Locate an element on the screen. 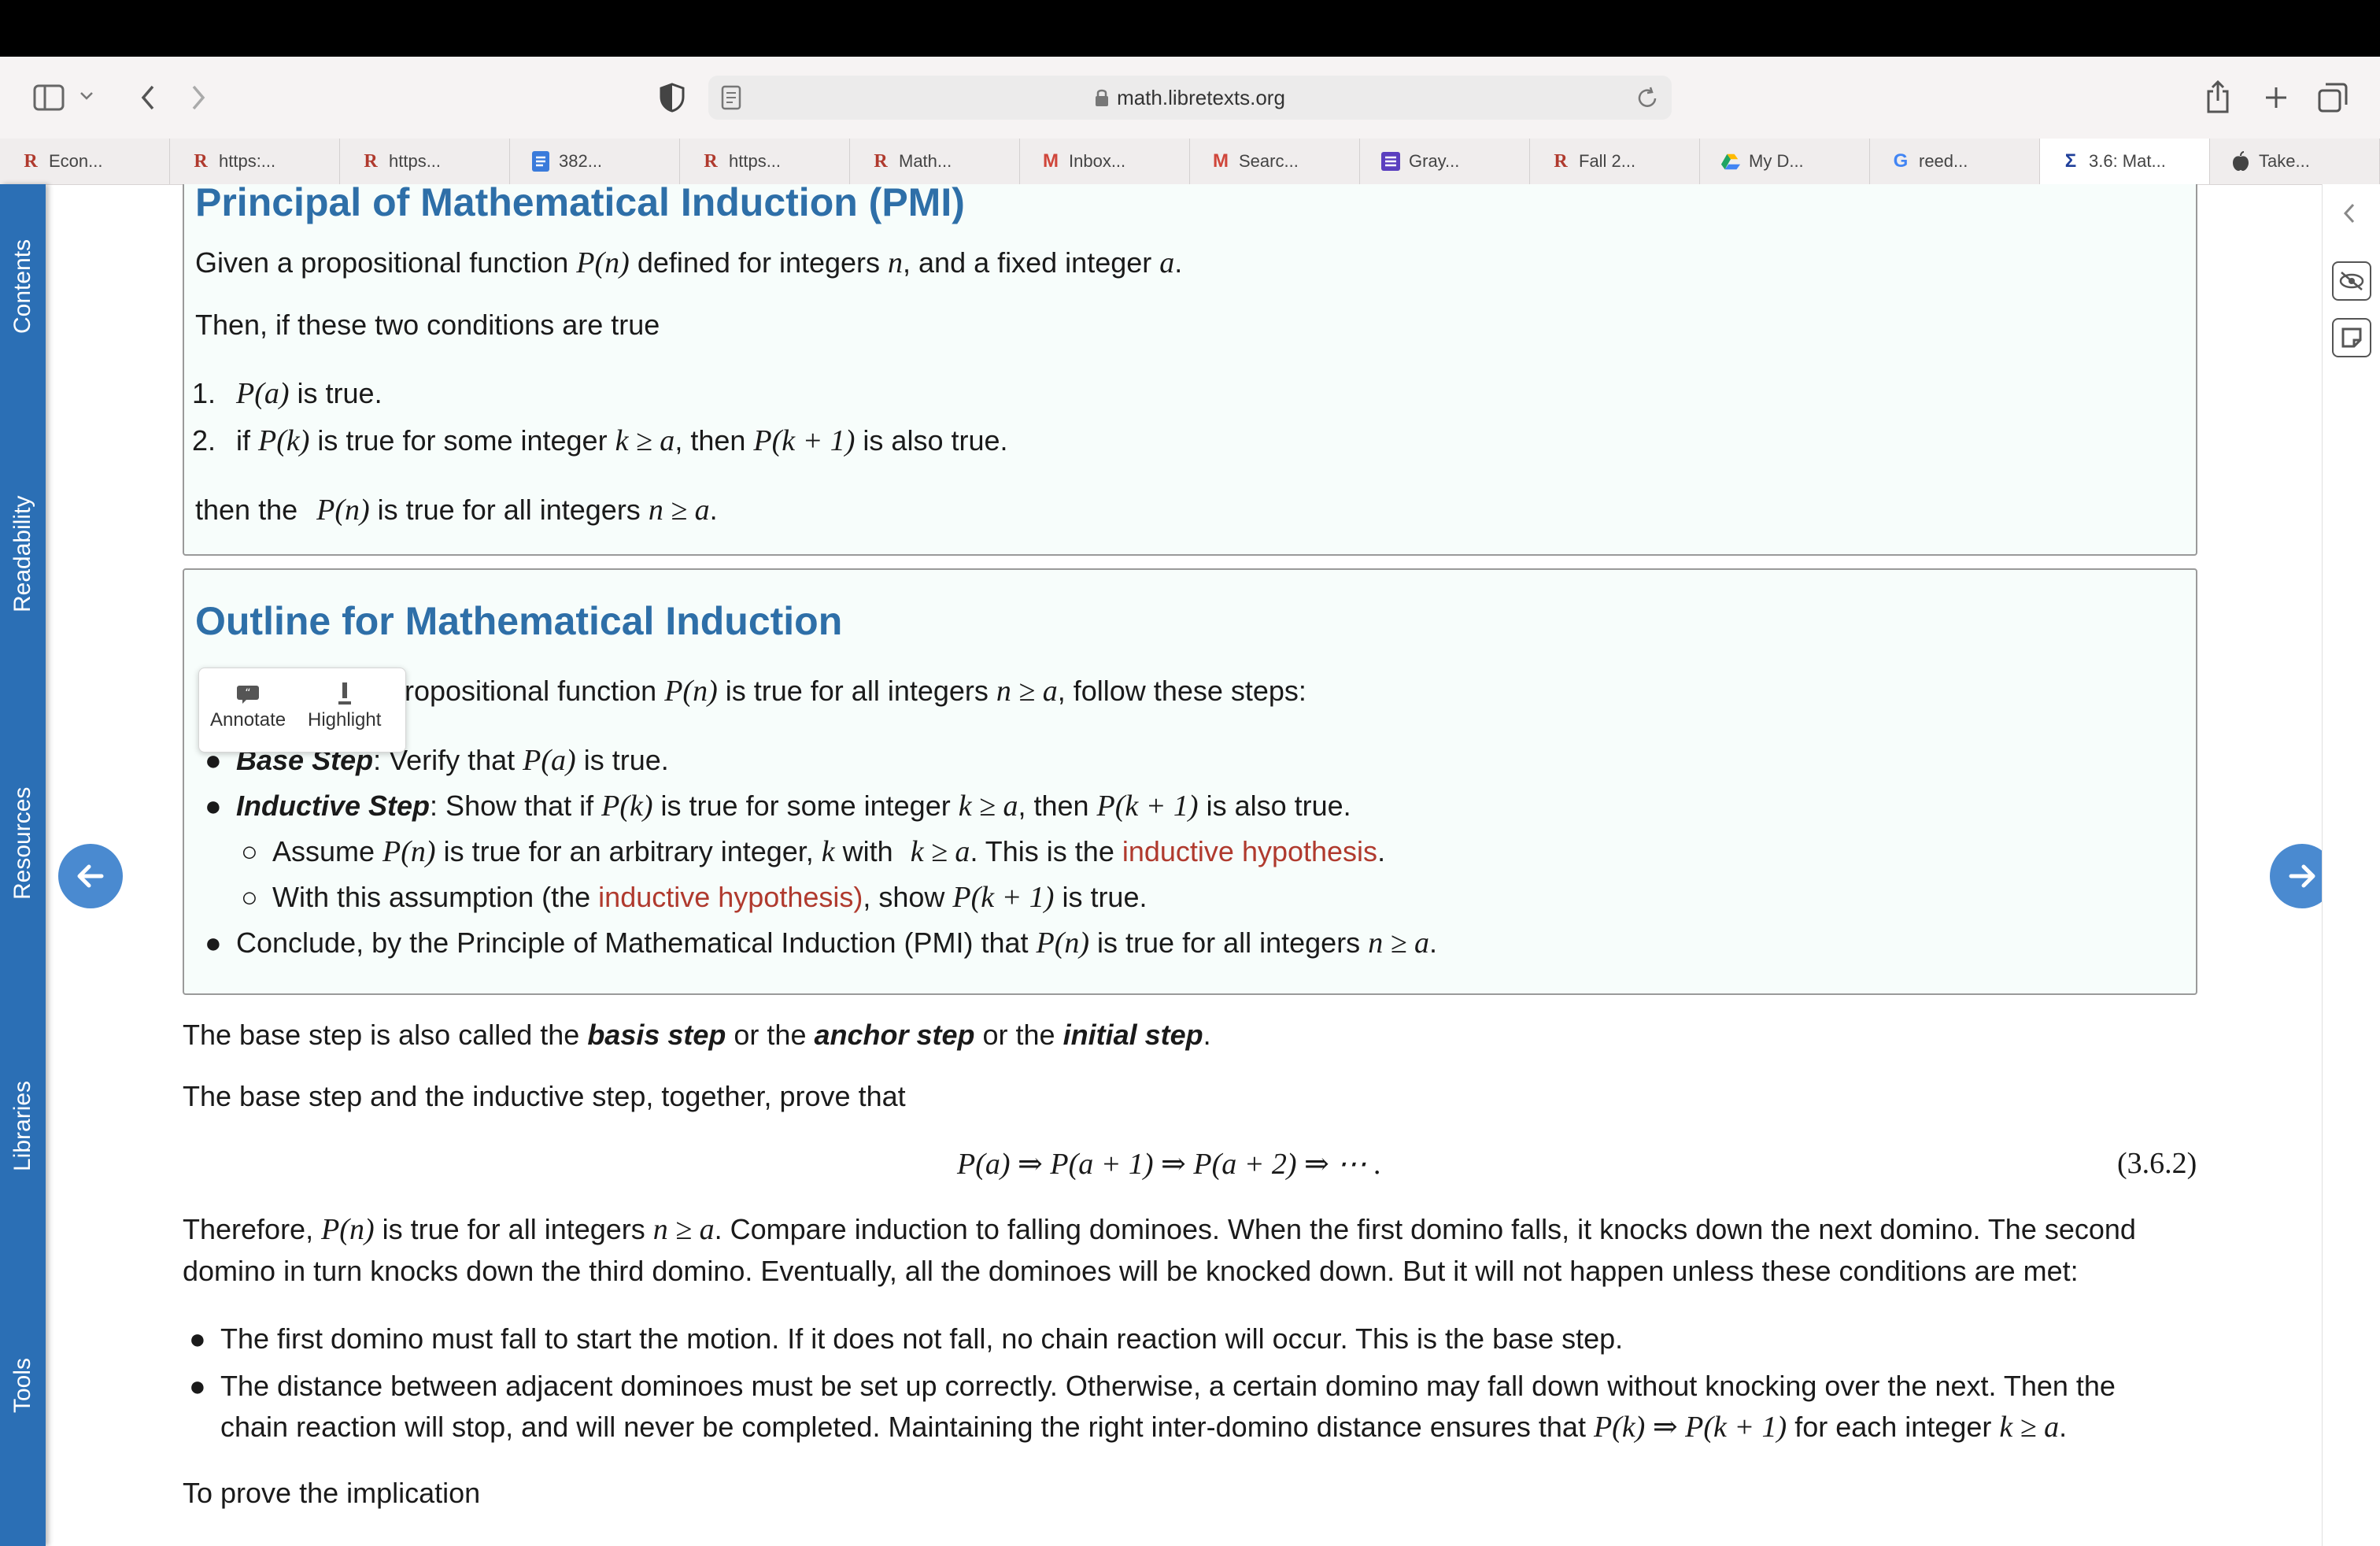 The image size is (2380, 1546). sidebar-item-libraries: Libraries is located at coordinates (23, 1126).